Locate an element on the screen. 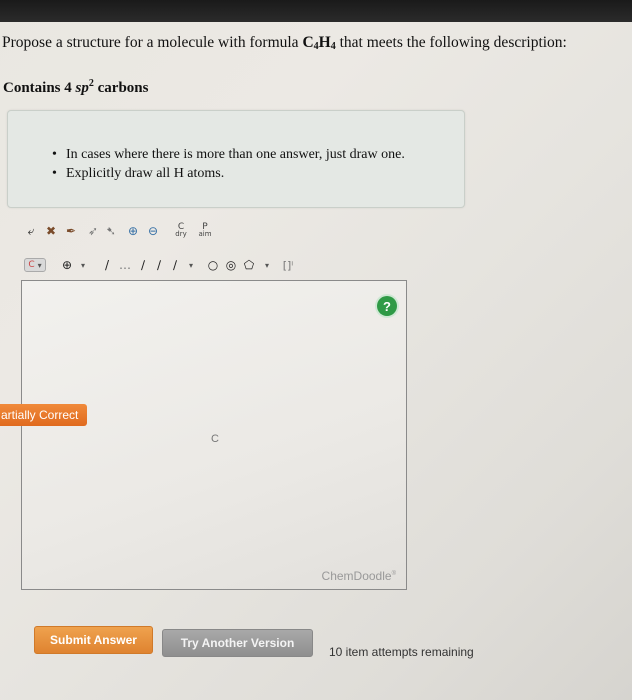 The image size is (632, 700). atom-pill: C ▾ is located at coordinates (35, 265).